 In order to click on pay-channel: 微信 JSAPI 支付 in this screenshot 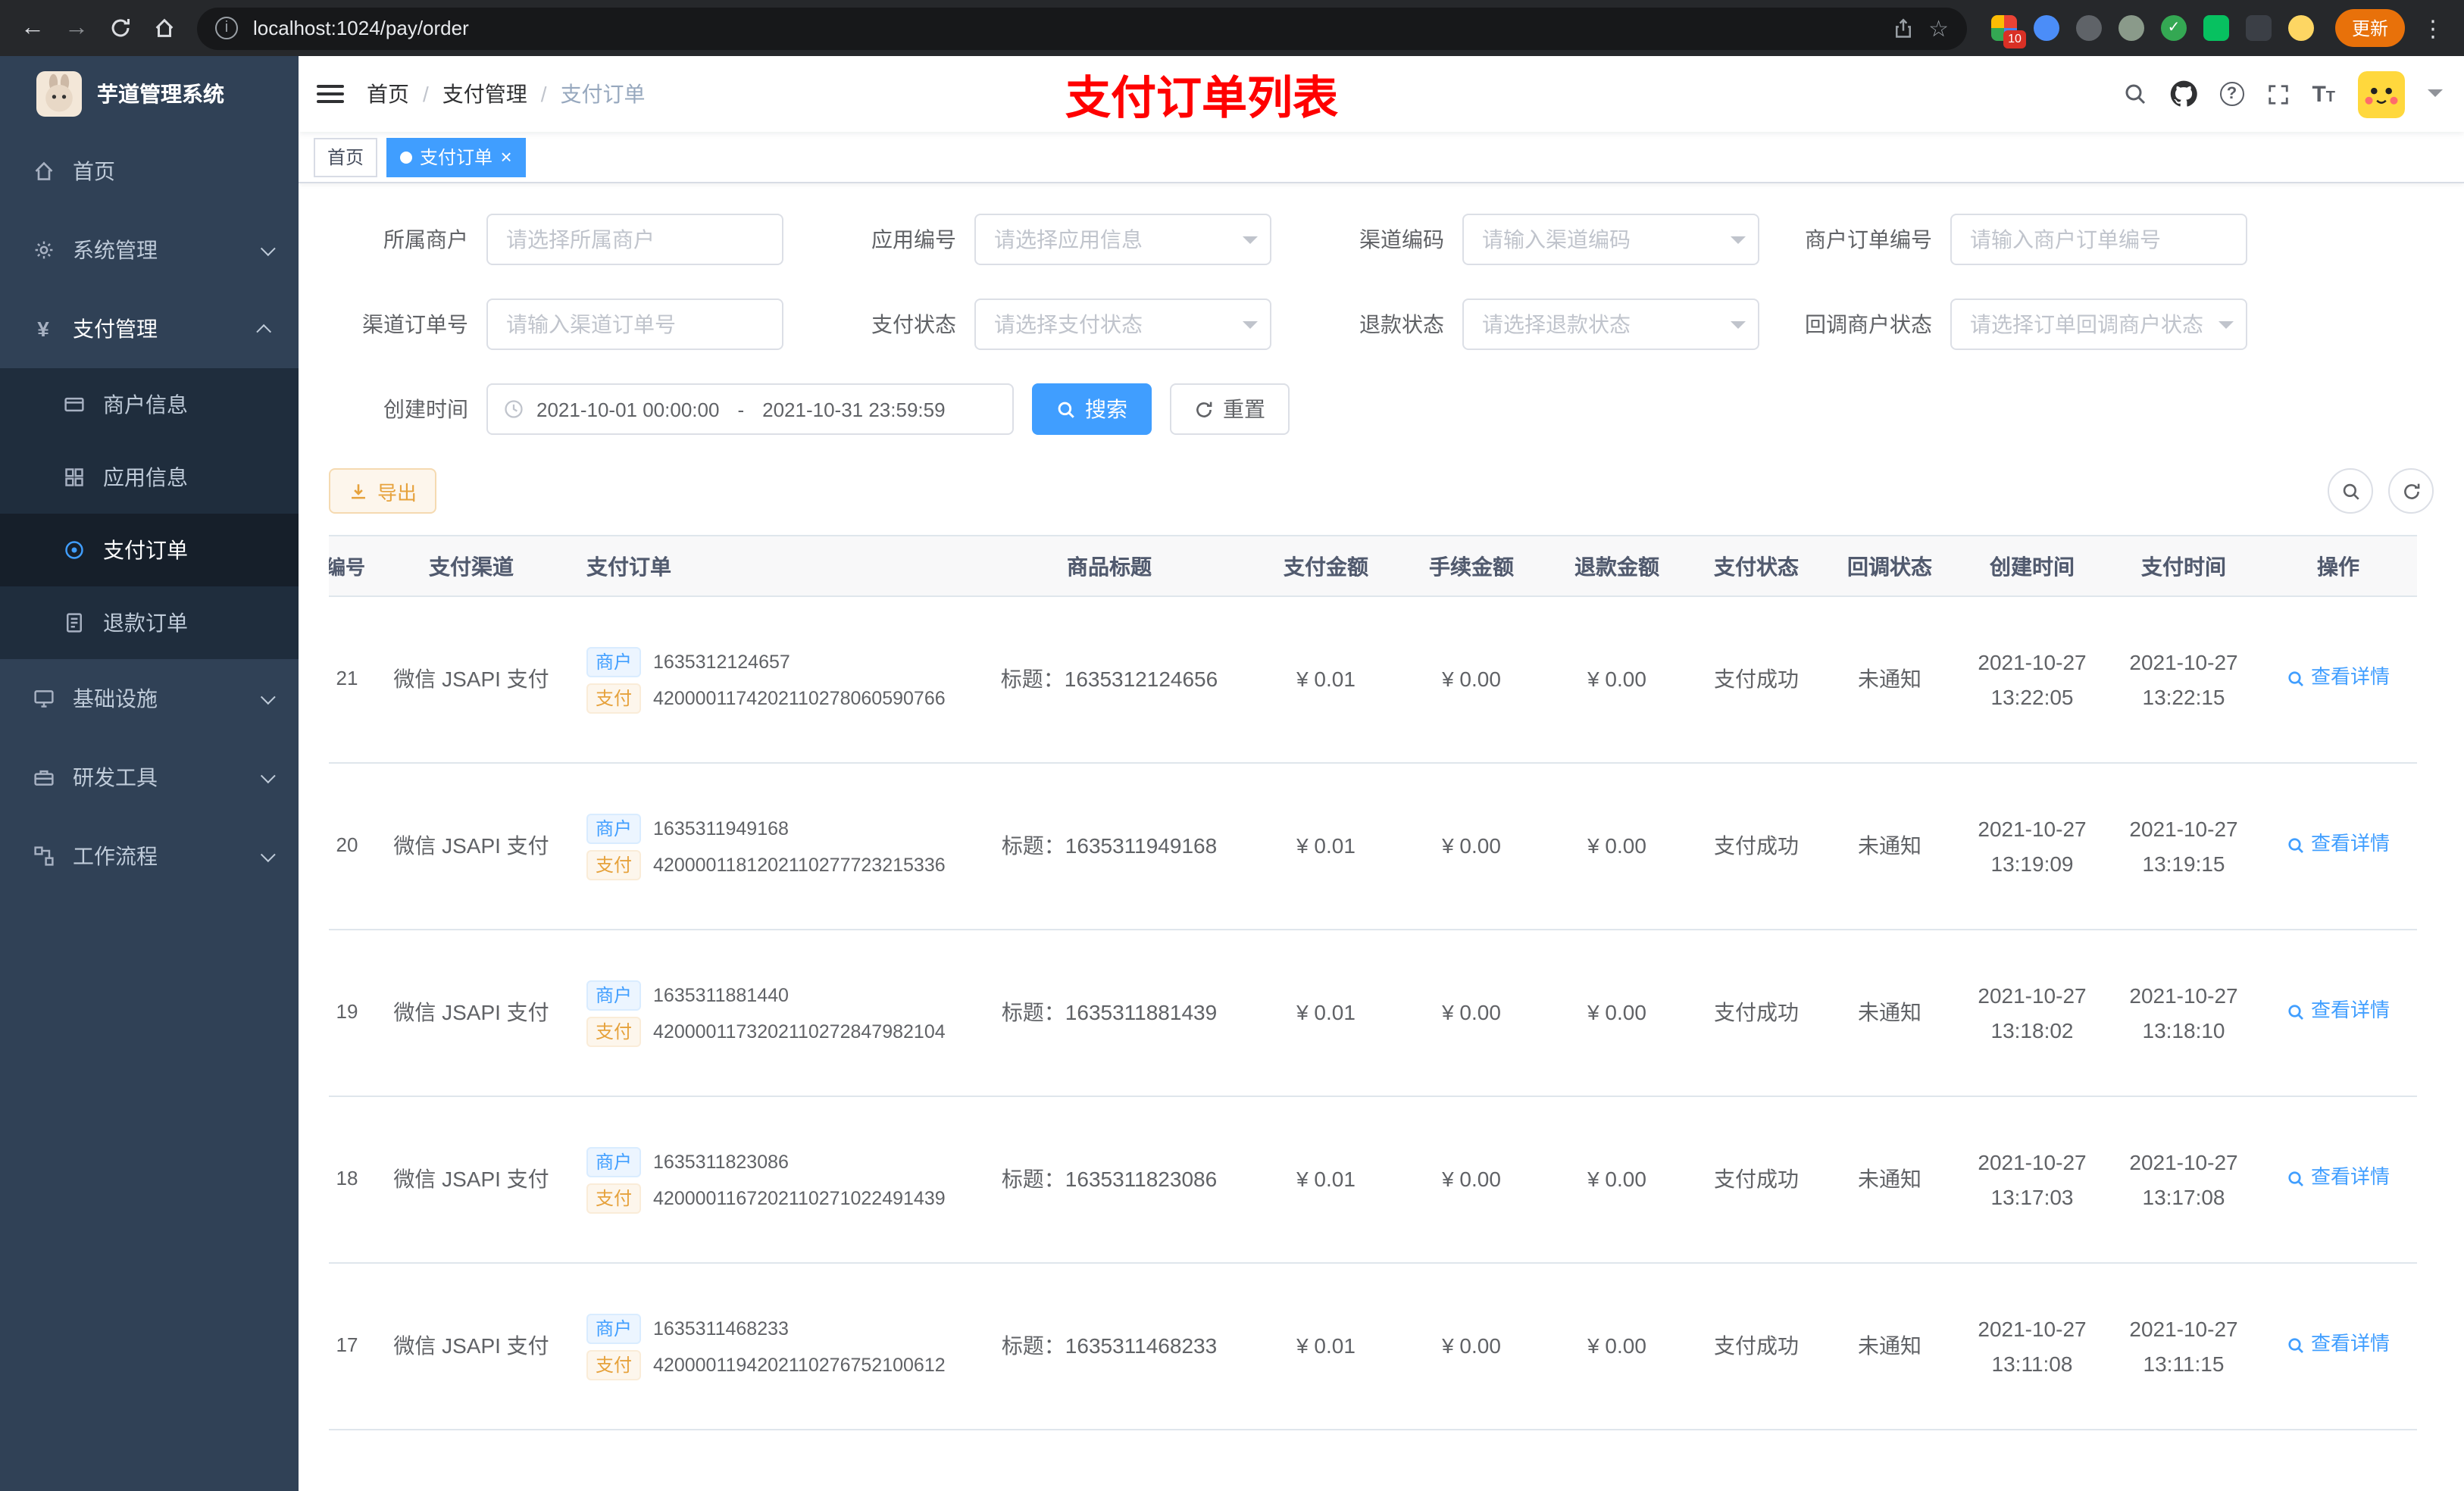, I will do `click(471, 845)`.